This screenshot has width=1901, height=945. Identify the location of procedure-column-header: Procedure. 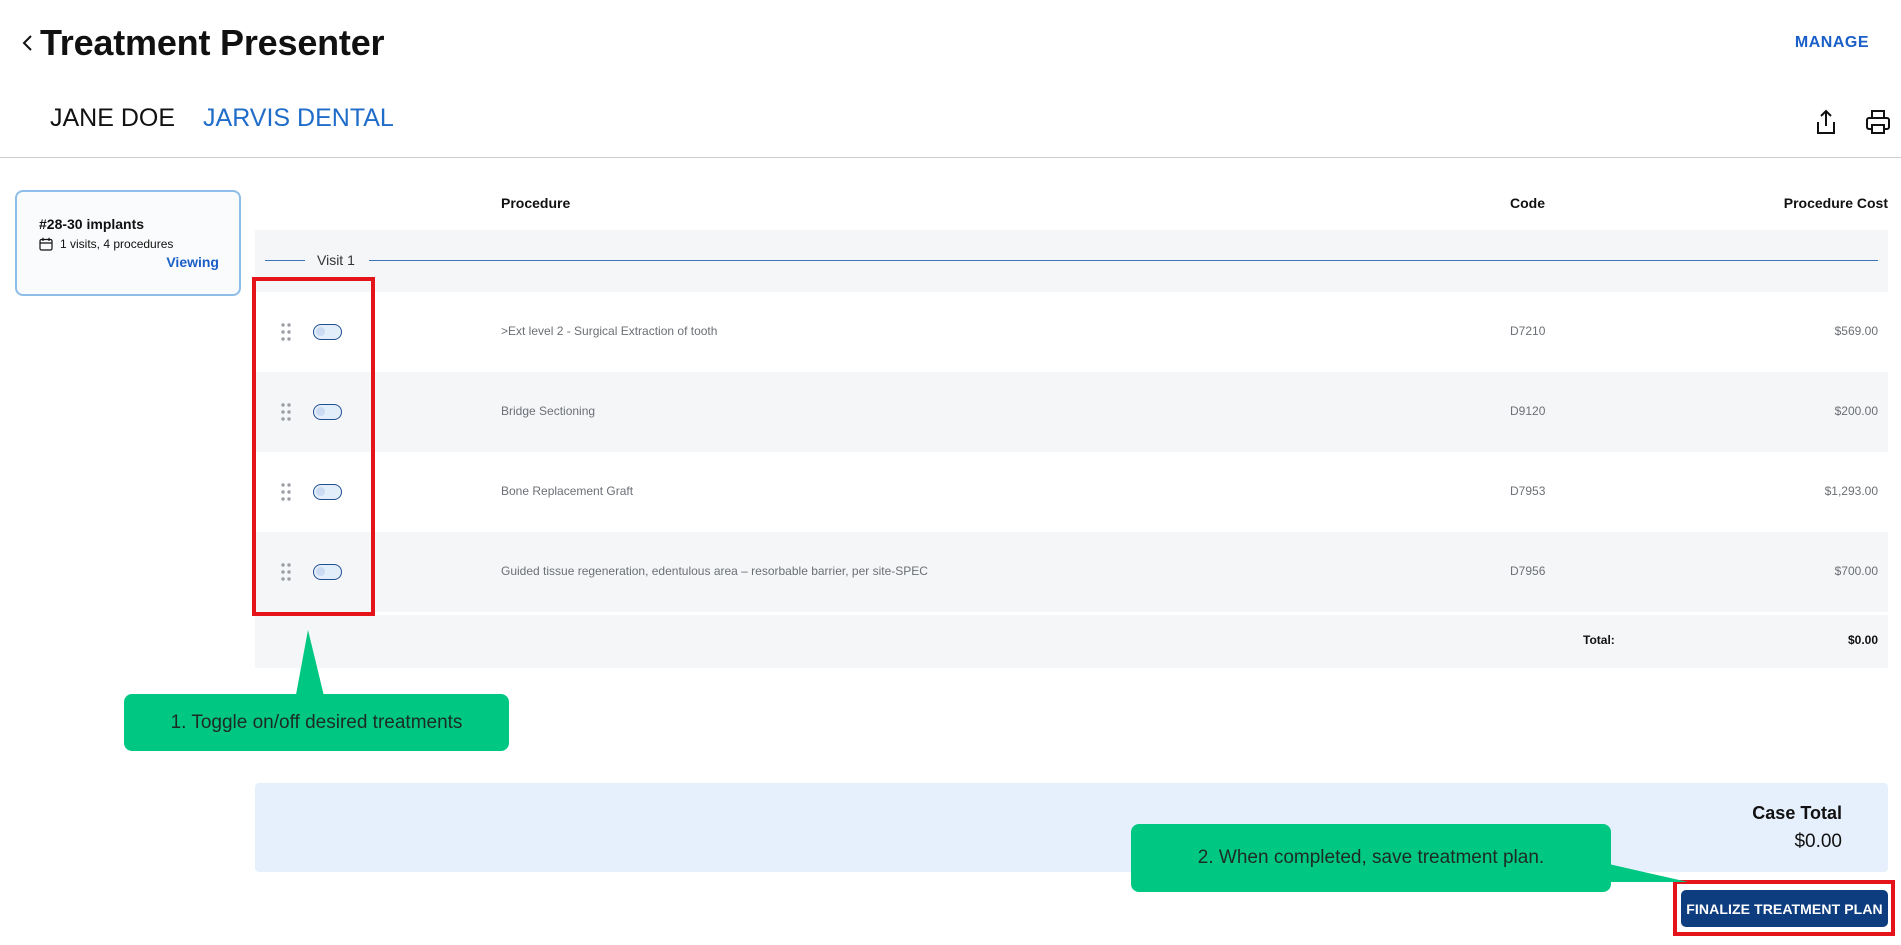
(536, 203).